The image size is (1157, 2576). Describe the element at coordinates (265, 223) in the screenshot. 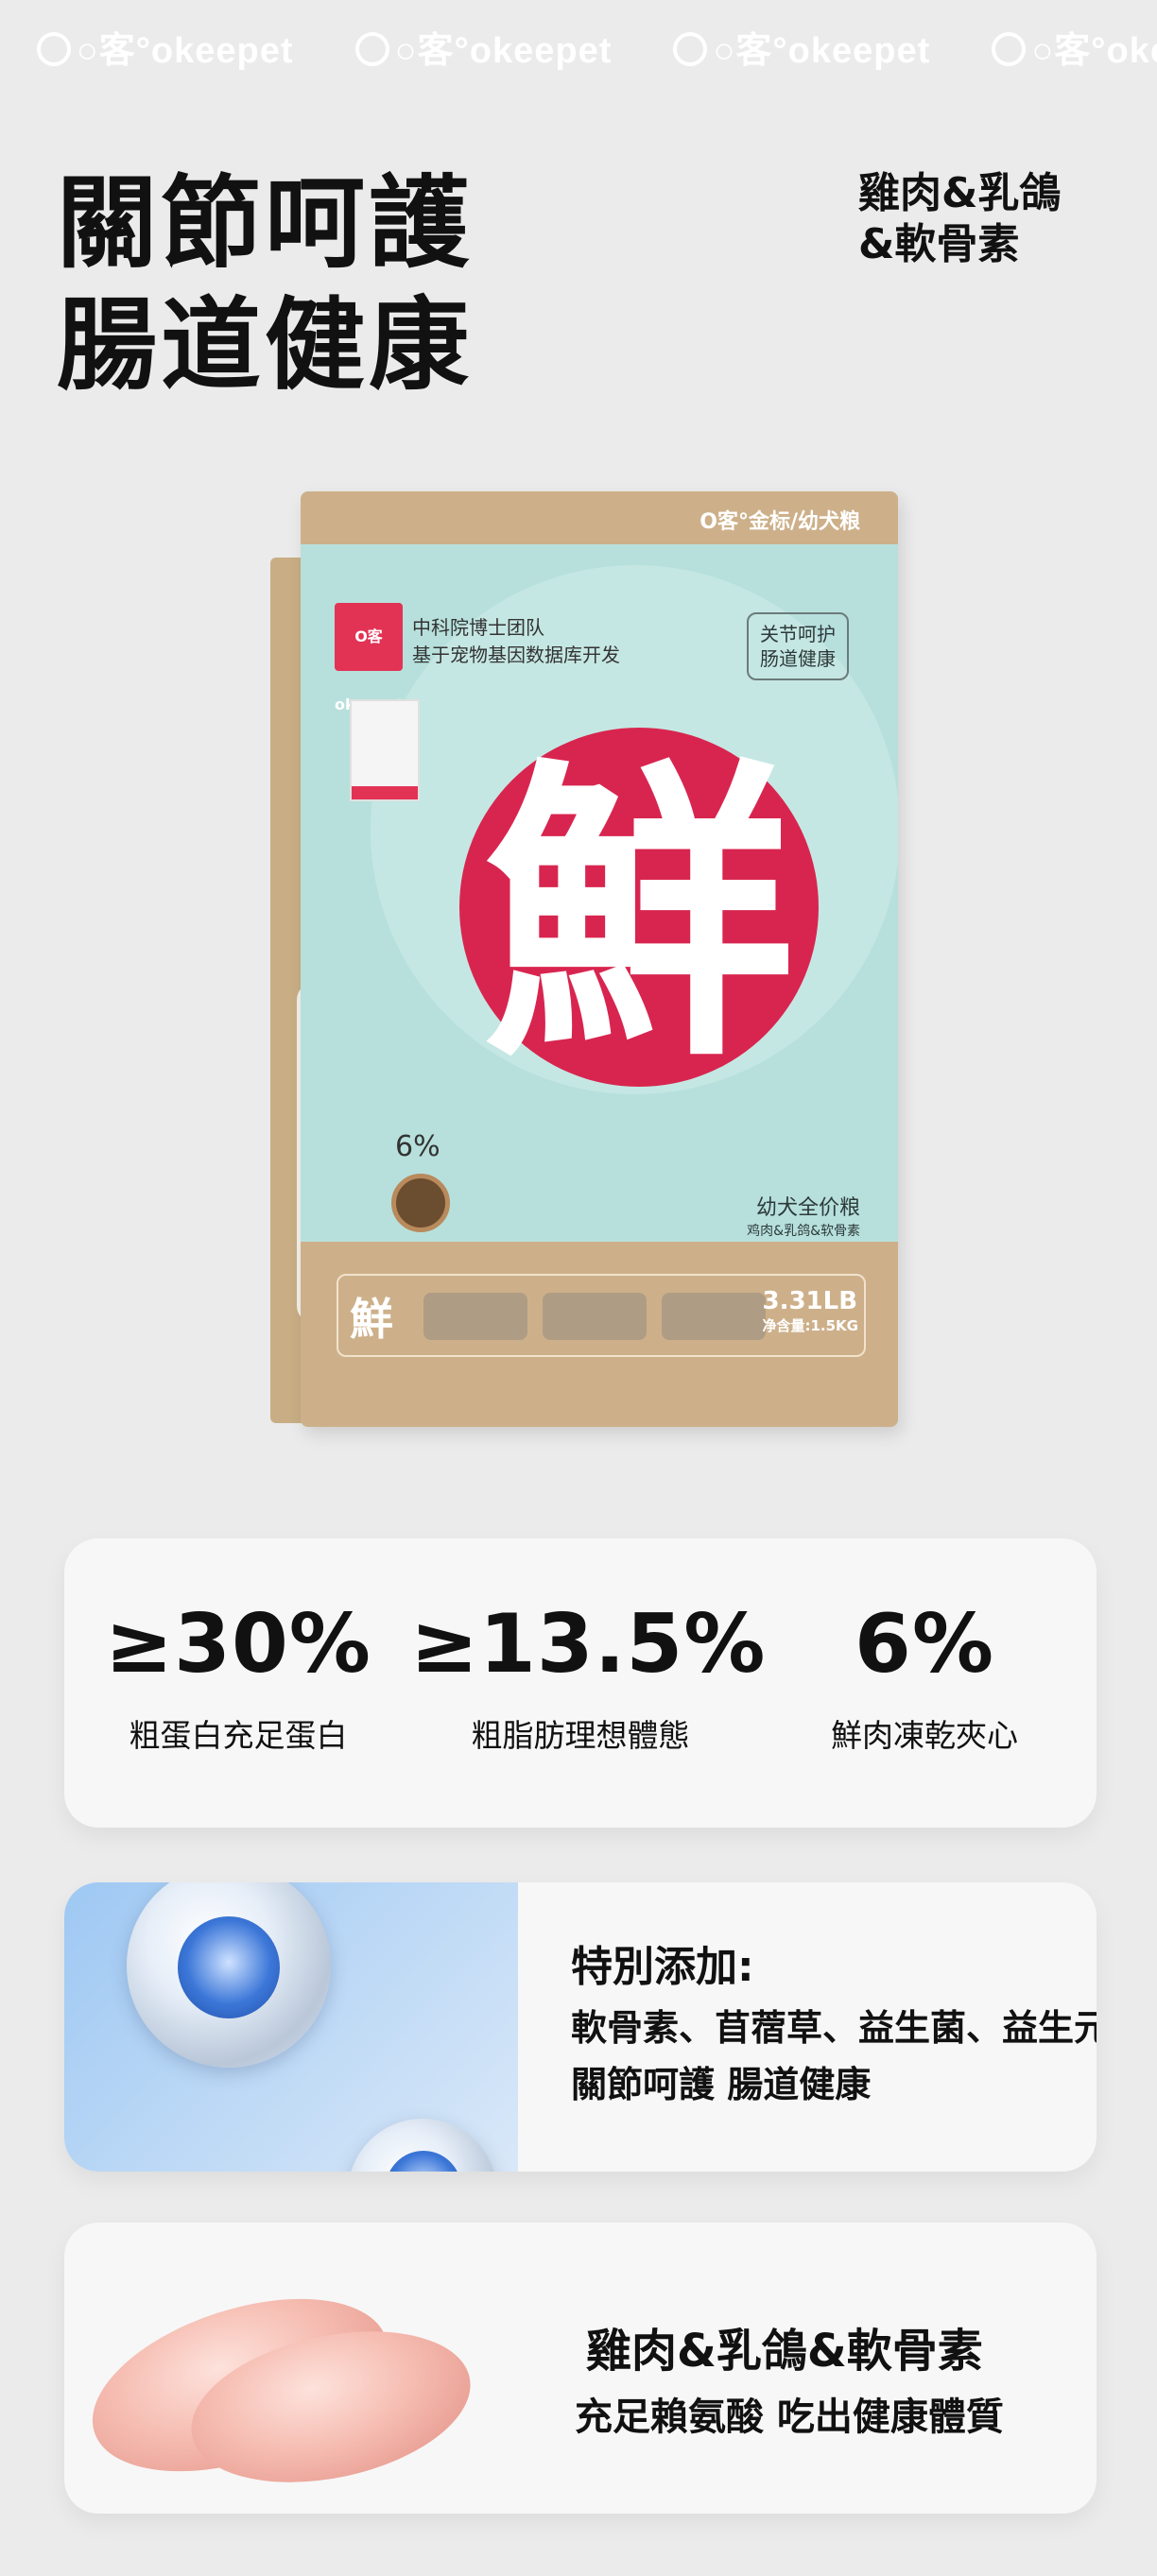

I see `headline-line-1: 關節呵護` at that location.